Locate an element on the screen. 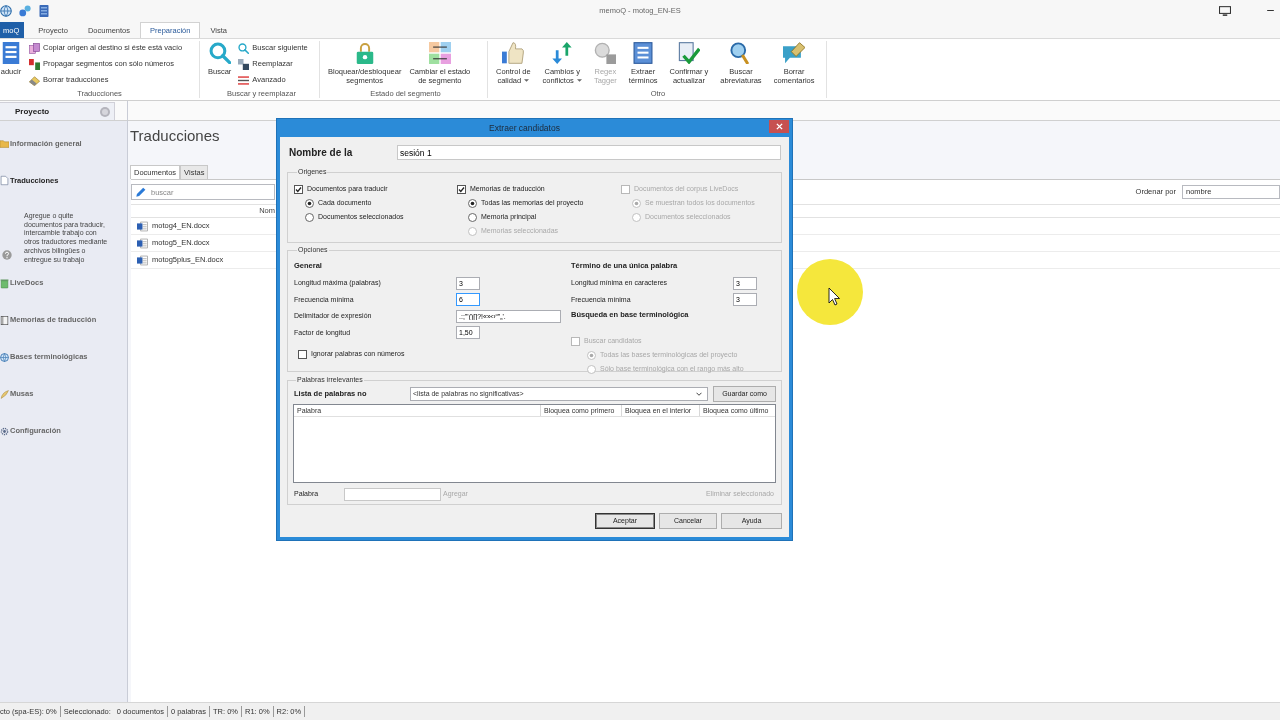  close-button is located at coordinates (779, 126).